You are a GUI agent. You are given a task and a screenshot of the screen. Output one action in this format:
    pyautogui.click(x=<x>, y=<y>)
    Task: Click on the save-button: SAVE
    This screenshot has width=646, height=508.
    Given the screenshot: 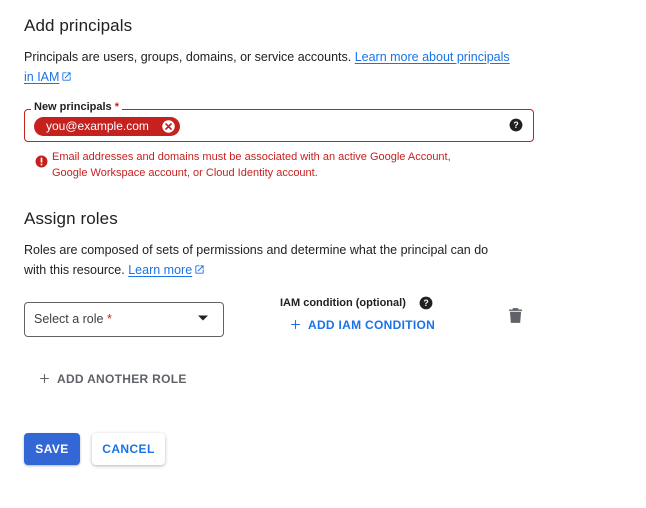 What is the action you would take?
    pyautogui.click(x=52, y=449)
    